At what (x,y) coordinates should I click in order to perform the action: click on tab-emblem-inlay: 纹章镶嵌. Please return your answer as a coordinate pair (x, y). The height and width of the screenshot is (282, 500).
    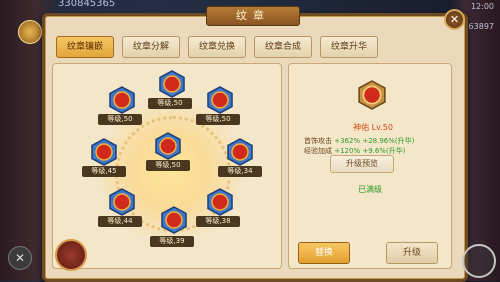
    Looking at the image, I should click on (85, 47).